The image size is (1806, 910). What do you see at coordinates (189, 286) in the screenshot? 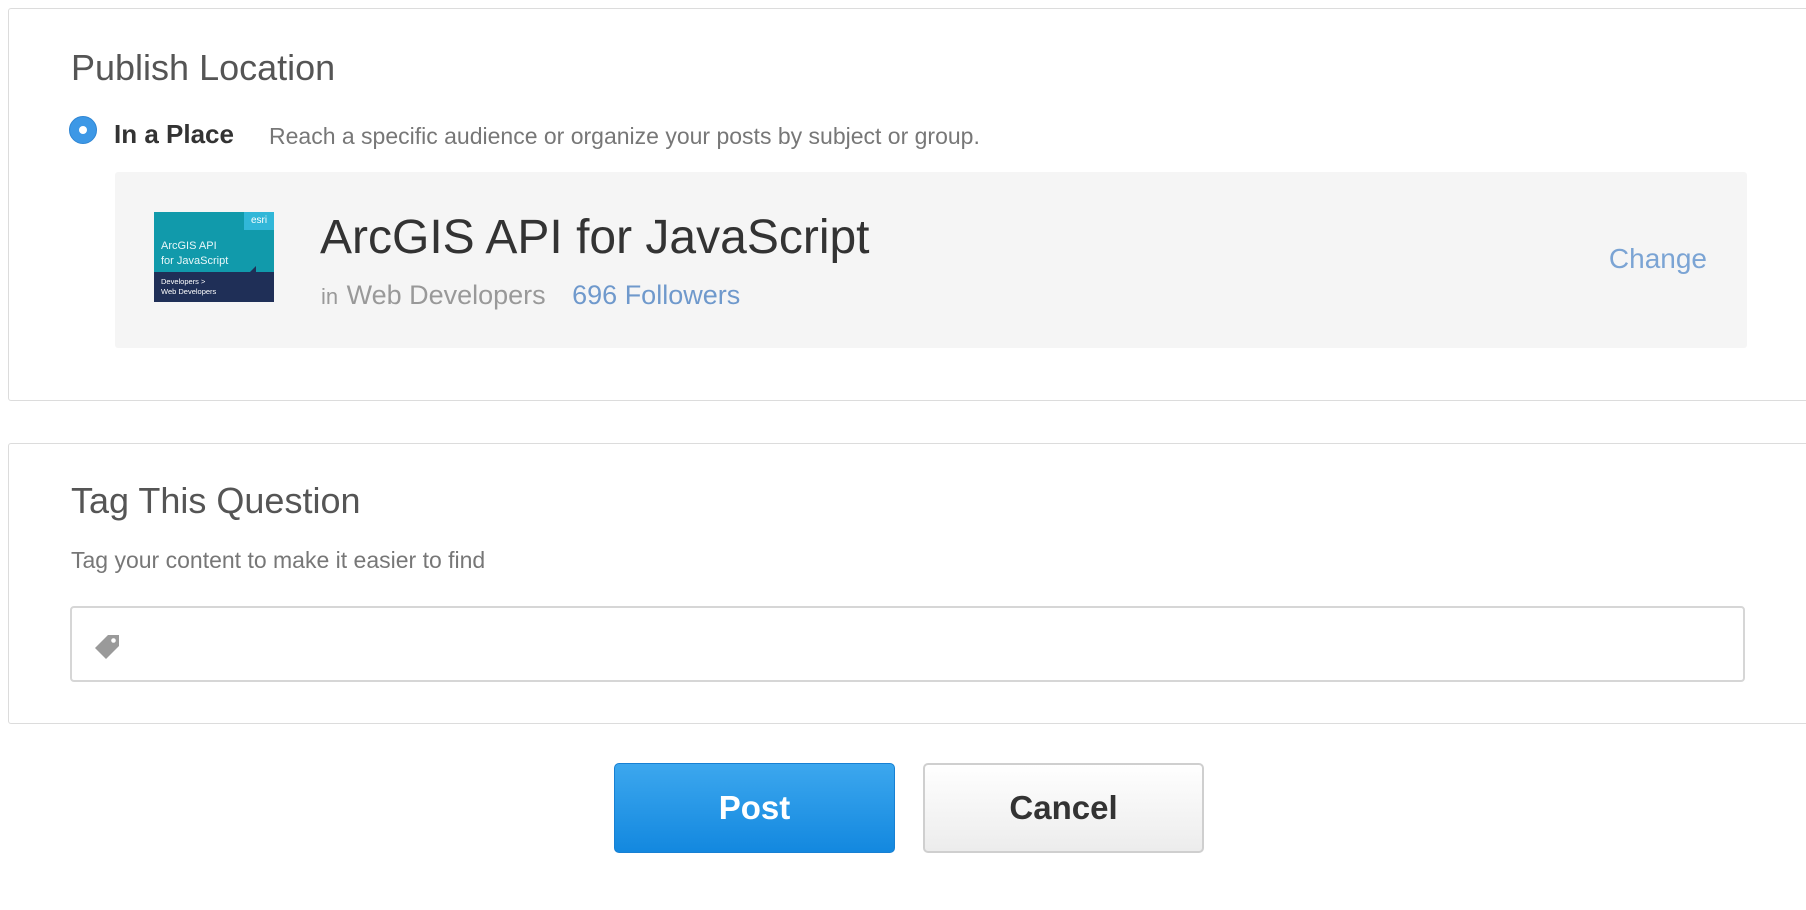
I see `thumbnail-subtitle: Developers > Web Developers` at bounding box center [189, 286].